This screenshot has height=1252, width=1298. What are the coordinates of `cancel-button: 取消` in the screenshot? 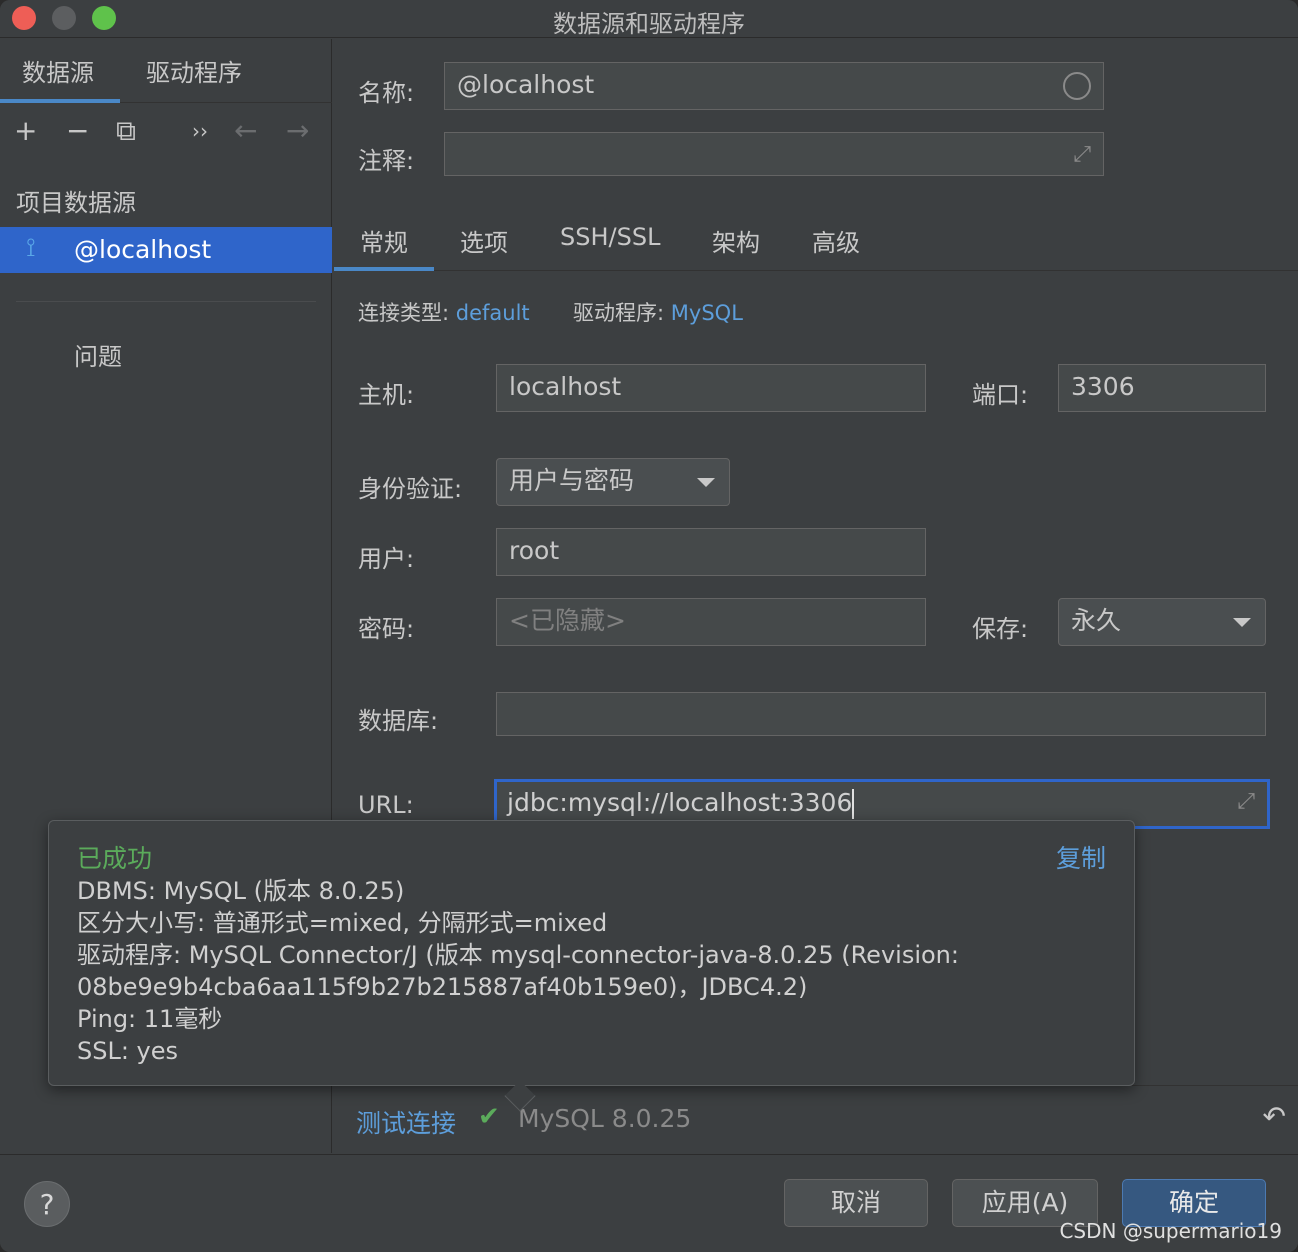 It's located at (856, 1203).